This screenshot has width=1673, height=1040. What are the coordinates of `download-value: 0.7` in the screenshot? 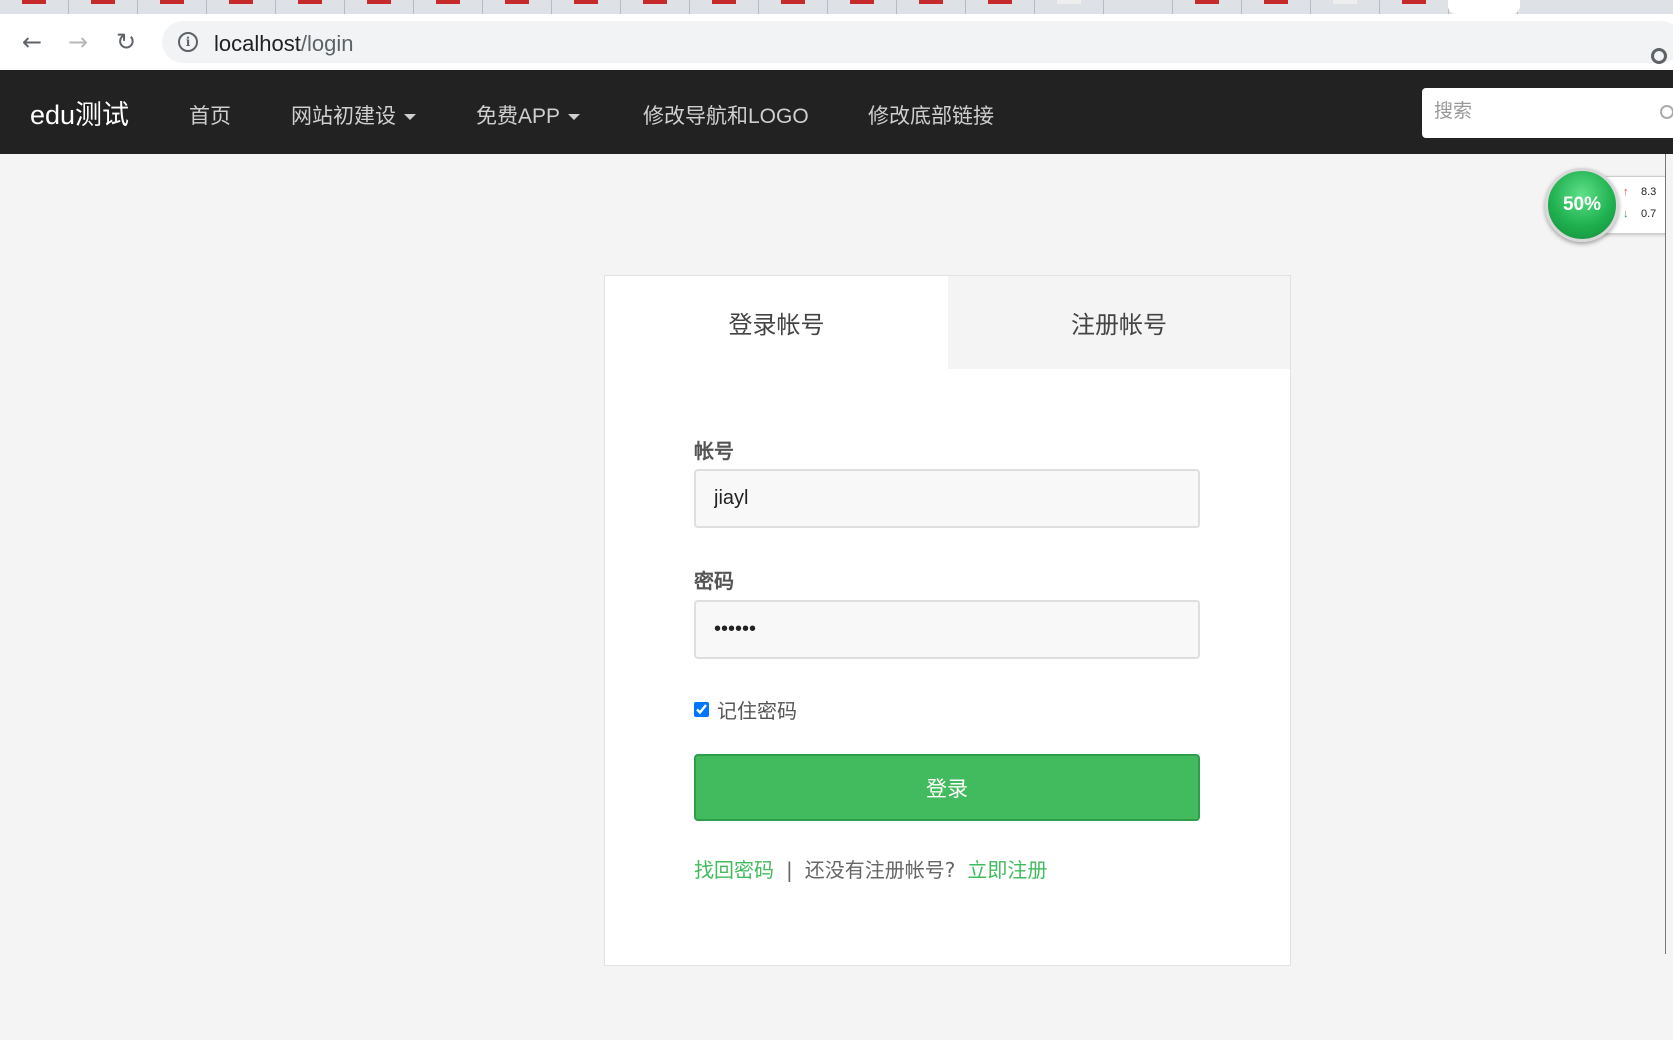 It's located at (1649, 214).